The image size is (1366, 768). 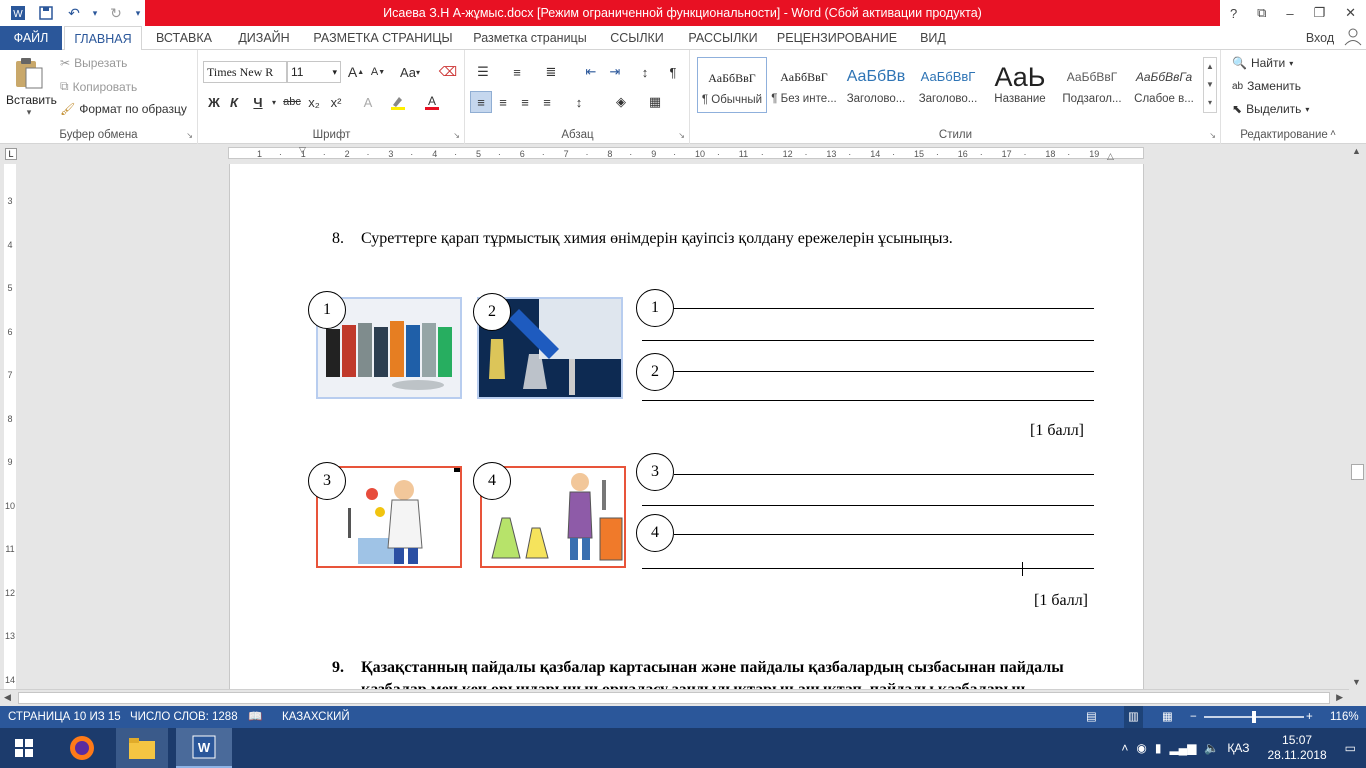 I want to click on word-app-icon: W, so click(x=18, y=13).